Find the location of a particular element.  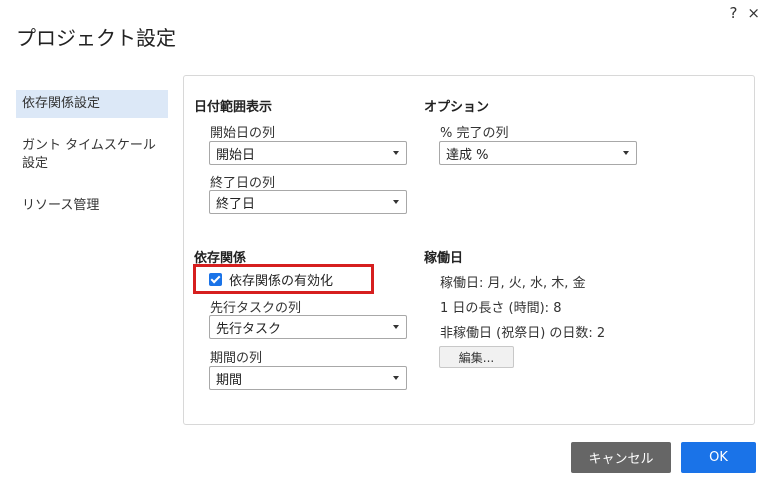

sidebar-item-gantt-timescale: ガント タイムスケール 設定 is located at coordinates (92, 155).